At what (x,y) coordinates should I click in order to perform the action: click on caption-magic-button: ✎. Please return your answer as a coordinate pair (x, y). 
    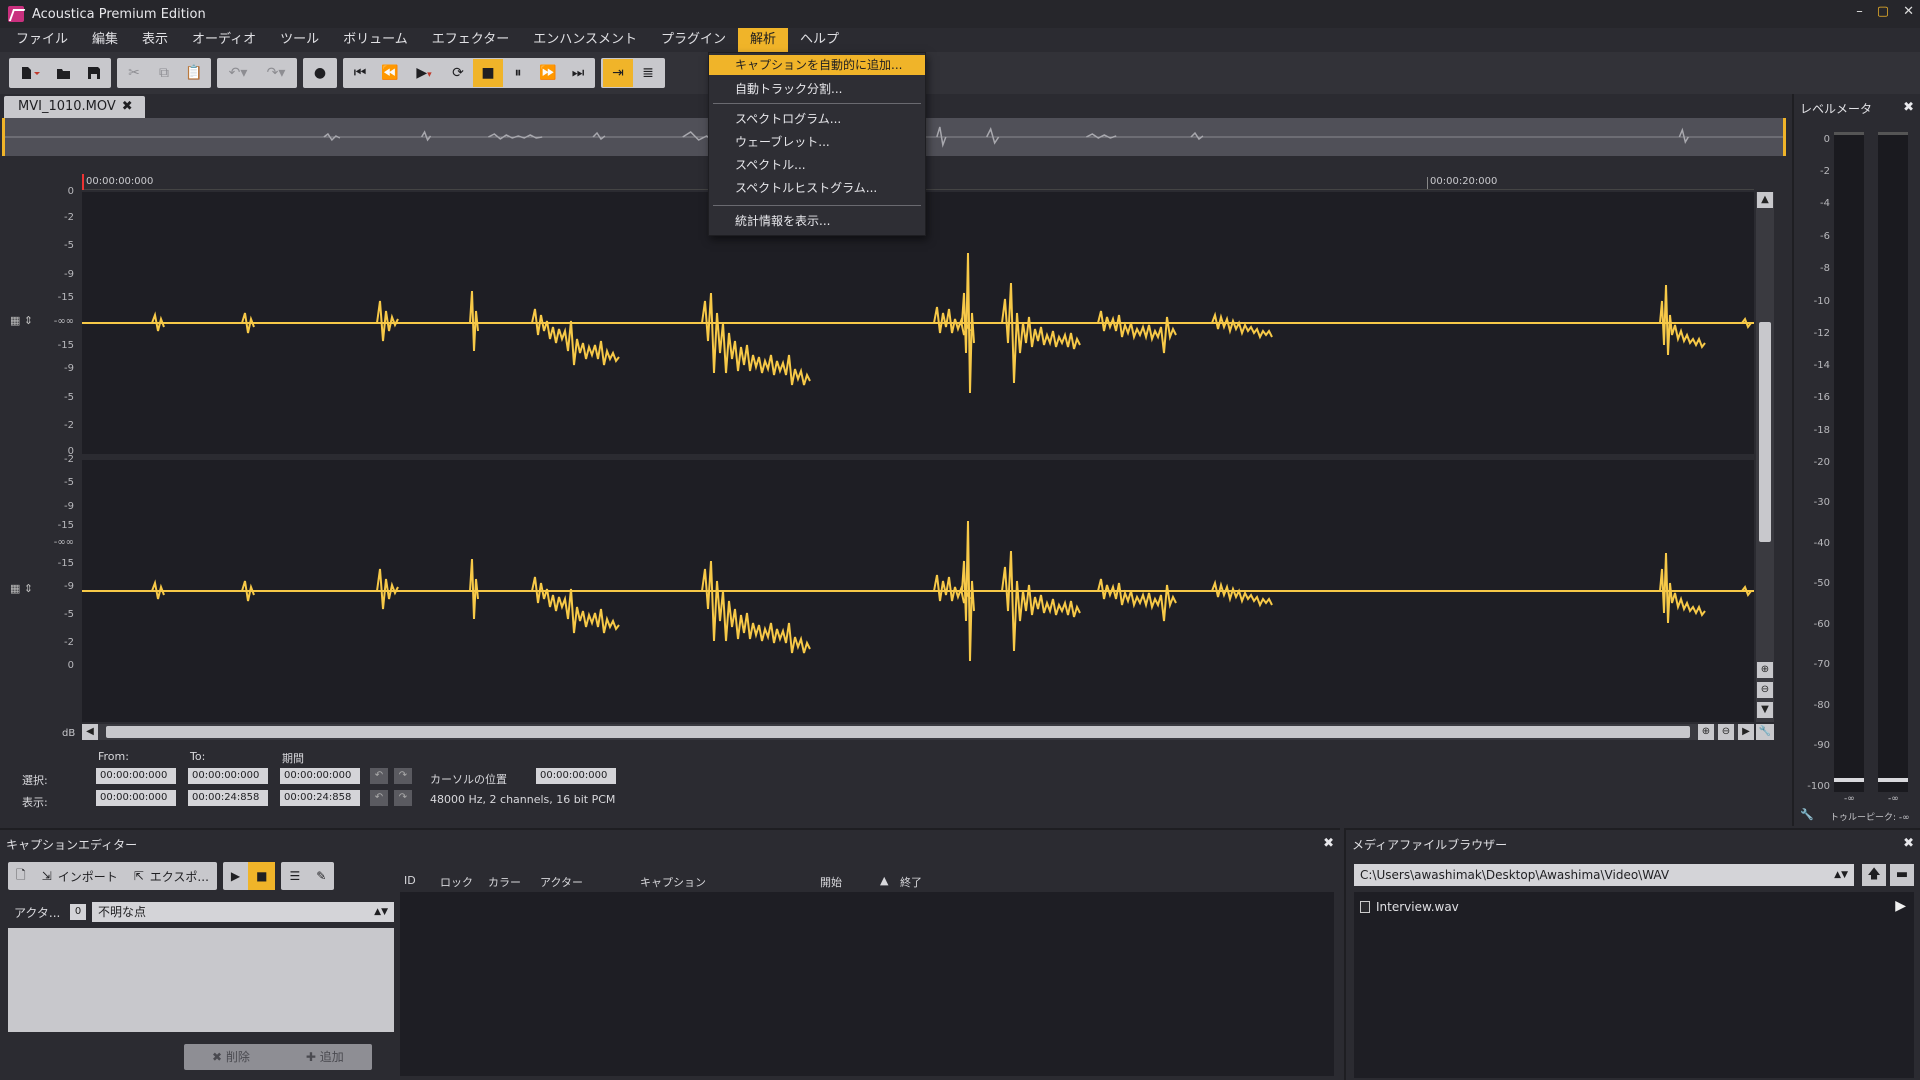
    Looking at the image, I should click on (321, 876).